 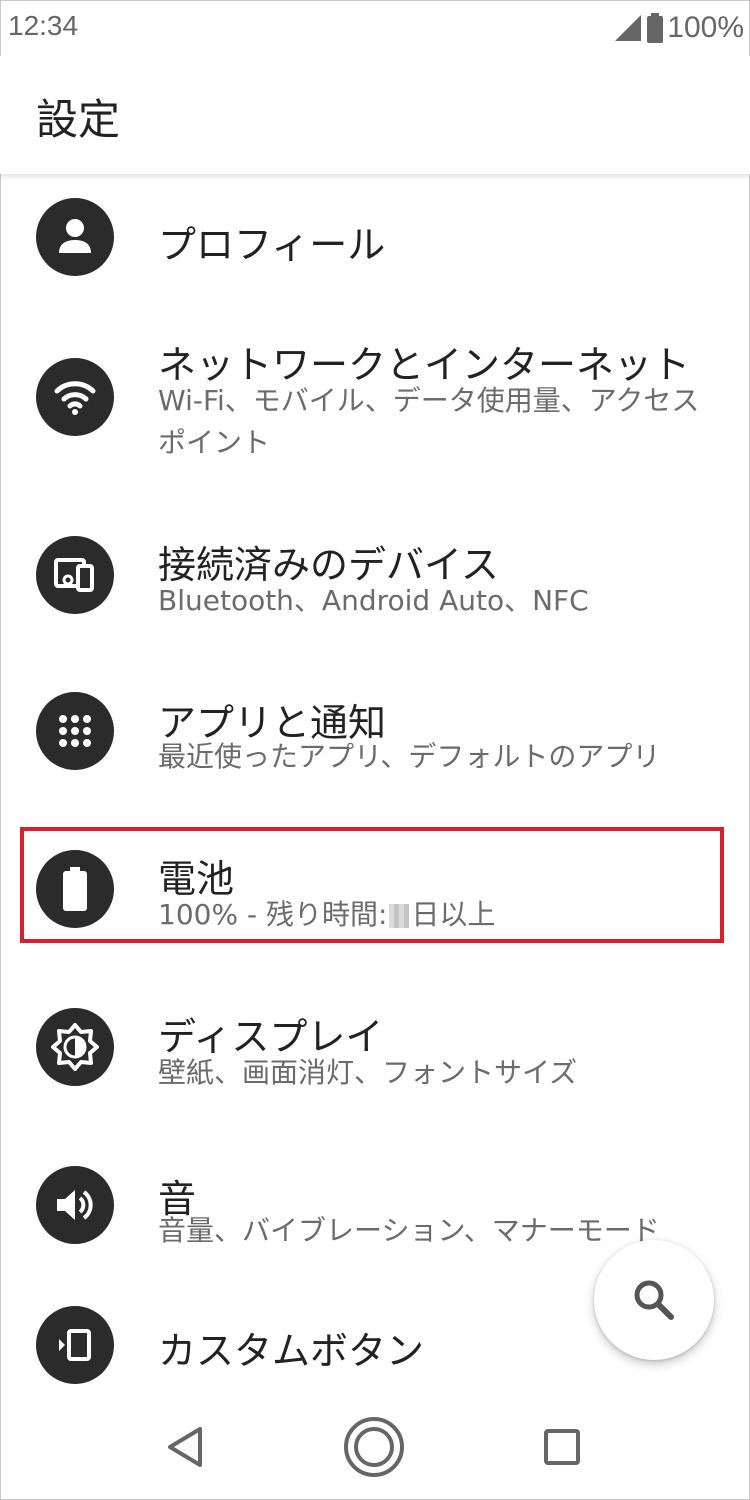 I want to click on devices-icon, so click(x=75, y=575).